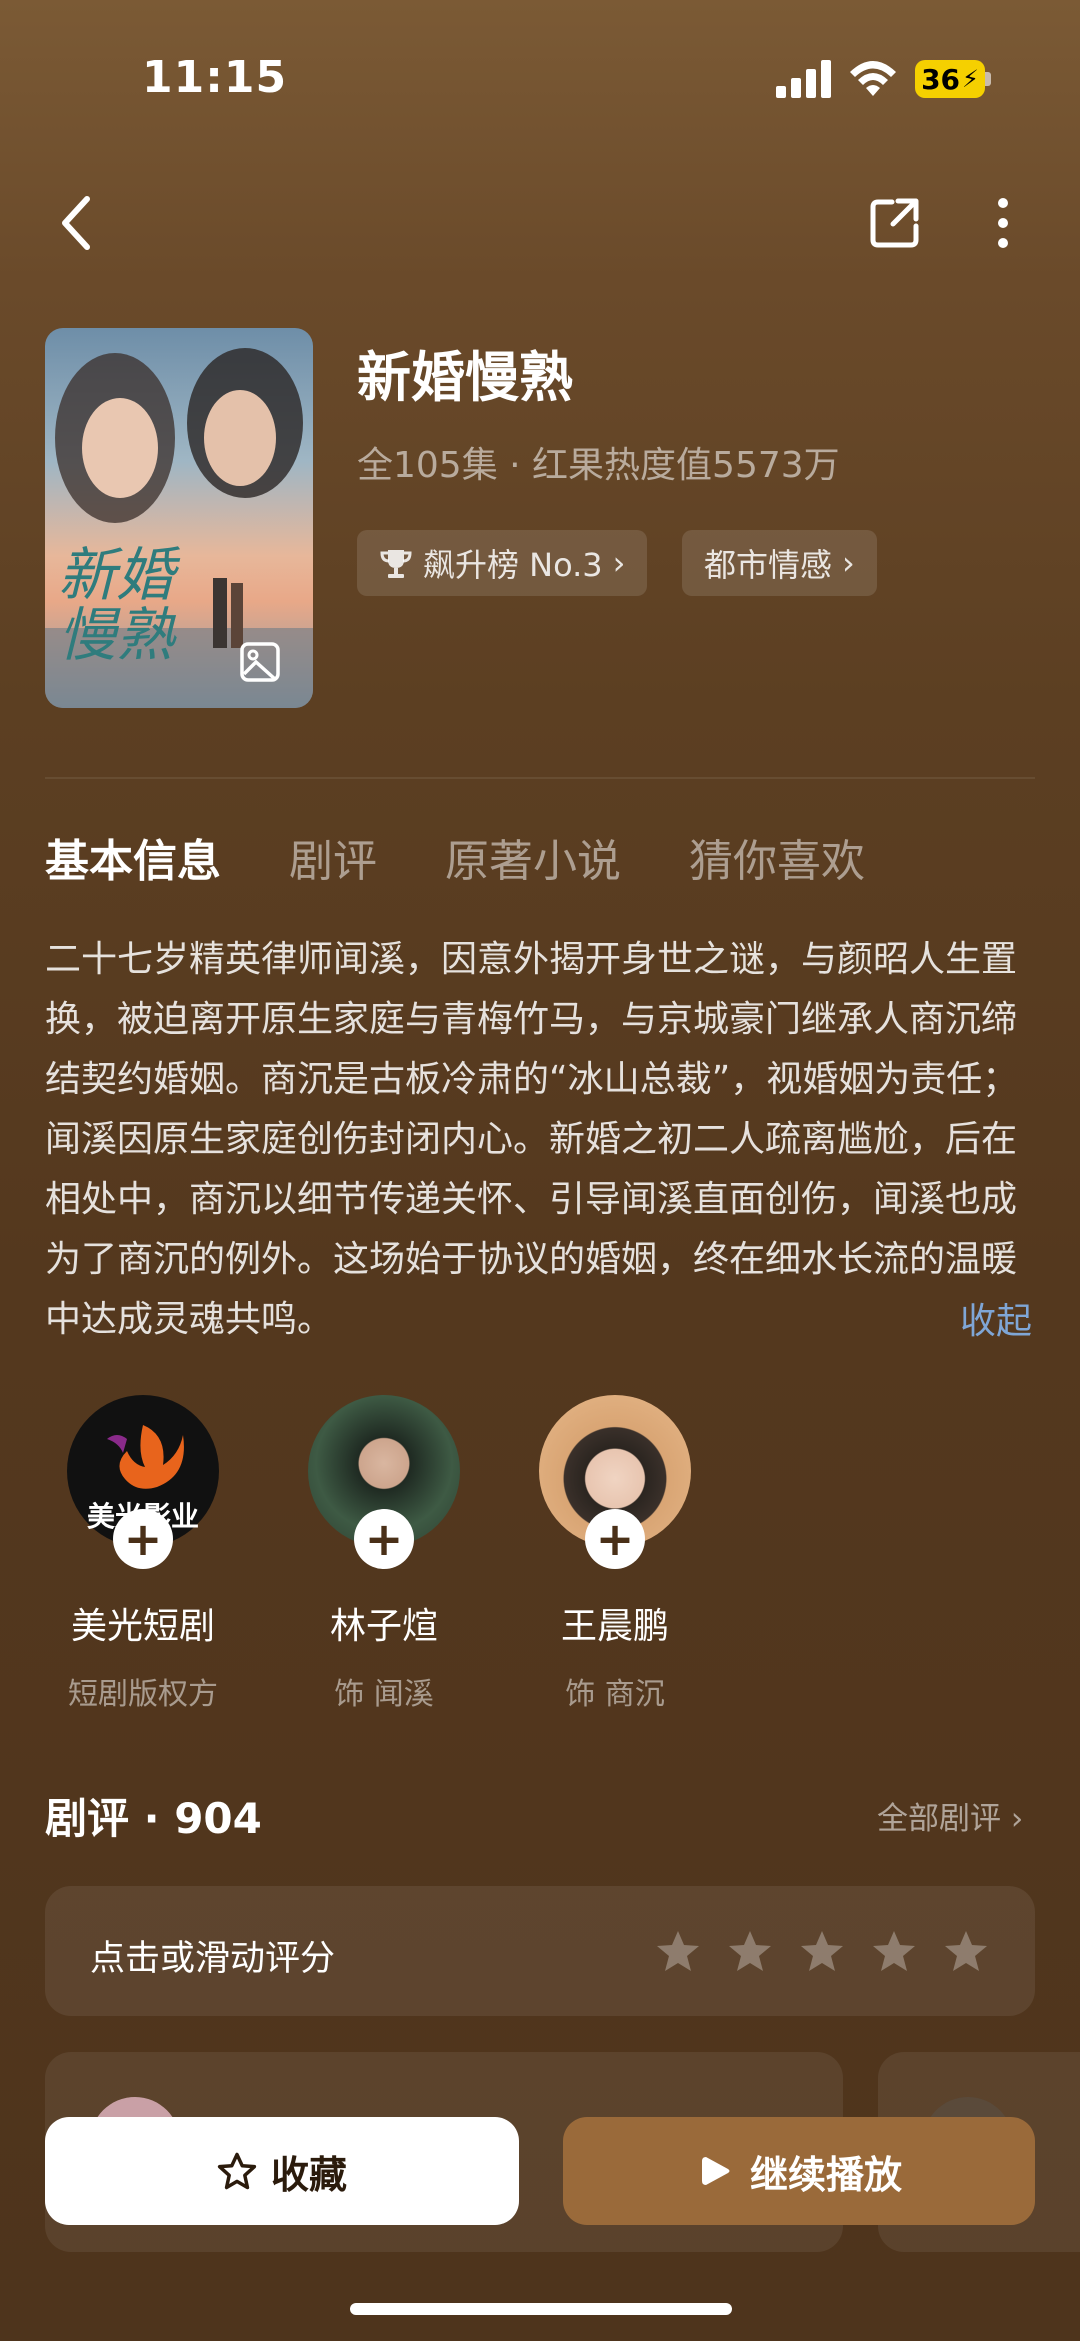 Image resolution: width=1080 pixels, height=2341 pixels. Describe the element at coordinates (777, 857) in the screenshot. I see `tab-recommendations: 猜你喜欢` at that location.